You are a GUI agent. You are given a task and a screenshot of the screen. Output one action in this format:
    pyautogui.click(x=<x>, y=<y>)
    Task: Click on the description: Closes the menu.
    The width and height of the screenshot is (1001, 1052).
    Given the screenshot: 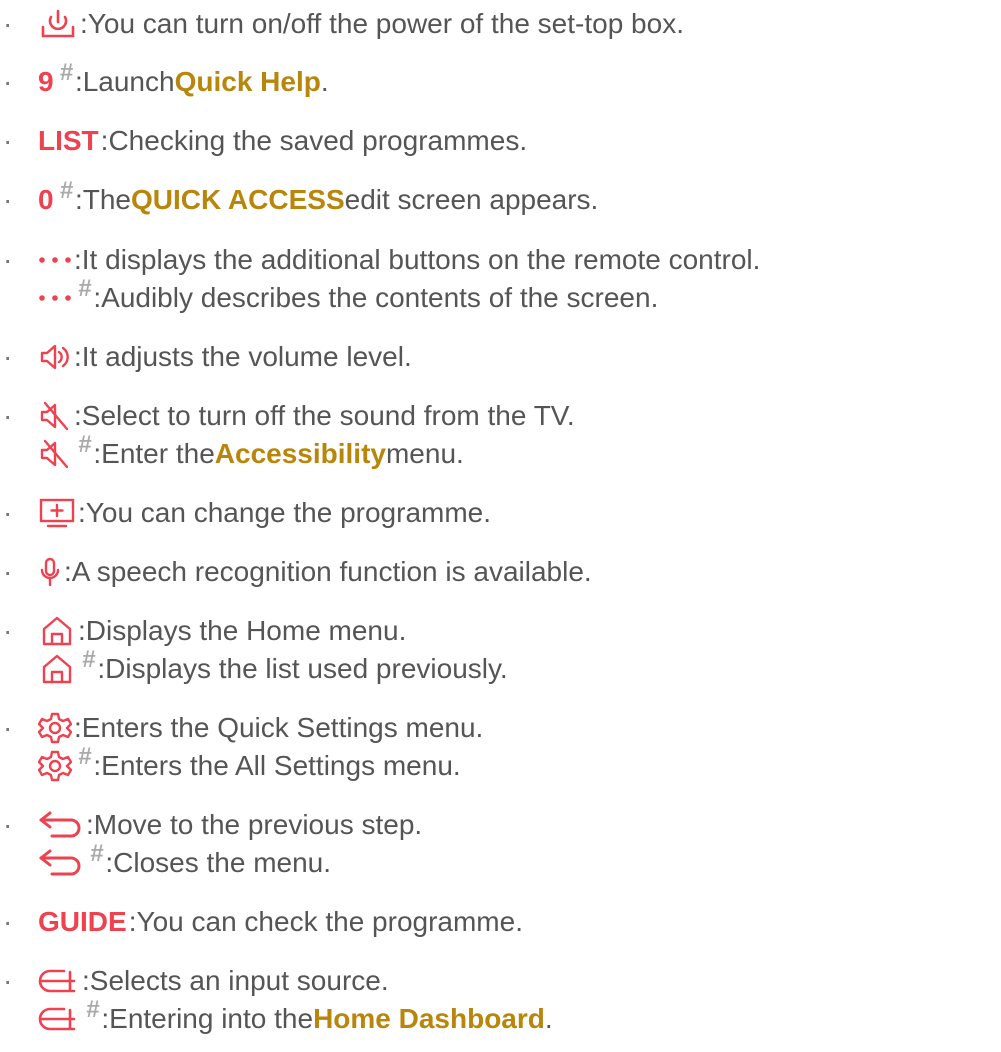 What is the action you would take?
    pyautogui.click(x=222, y=862)
    